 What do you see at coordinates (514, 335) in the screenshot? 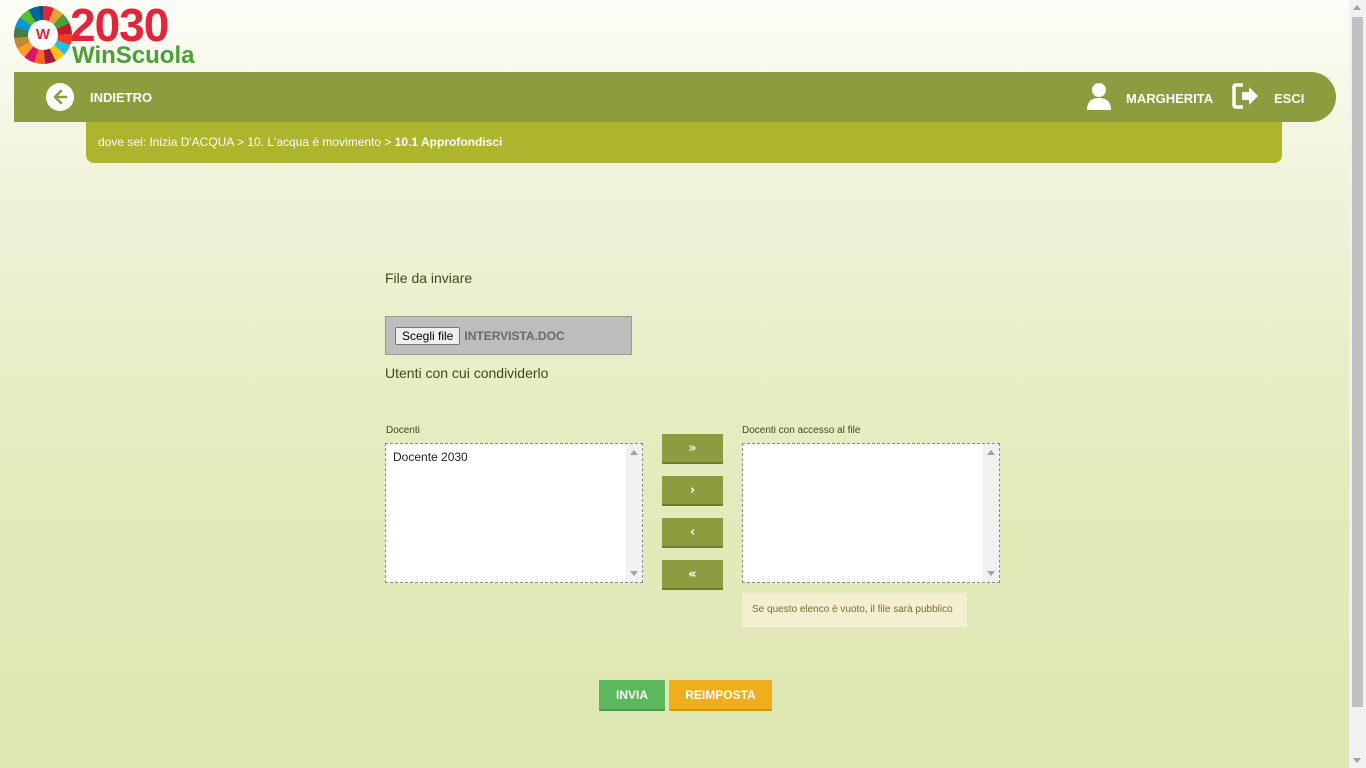
I see `selected-file-name: INTERVISTA.DOC` at bounding box center [514, 335].